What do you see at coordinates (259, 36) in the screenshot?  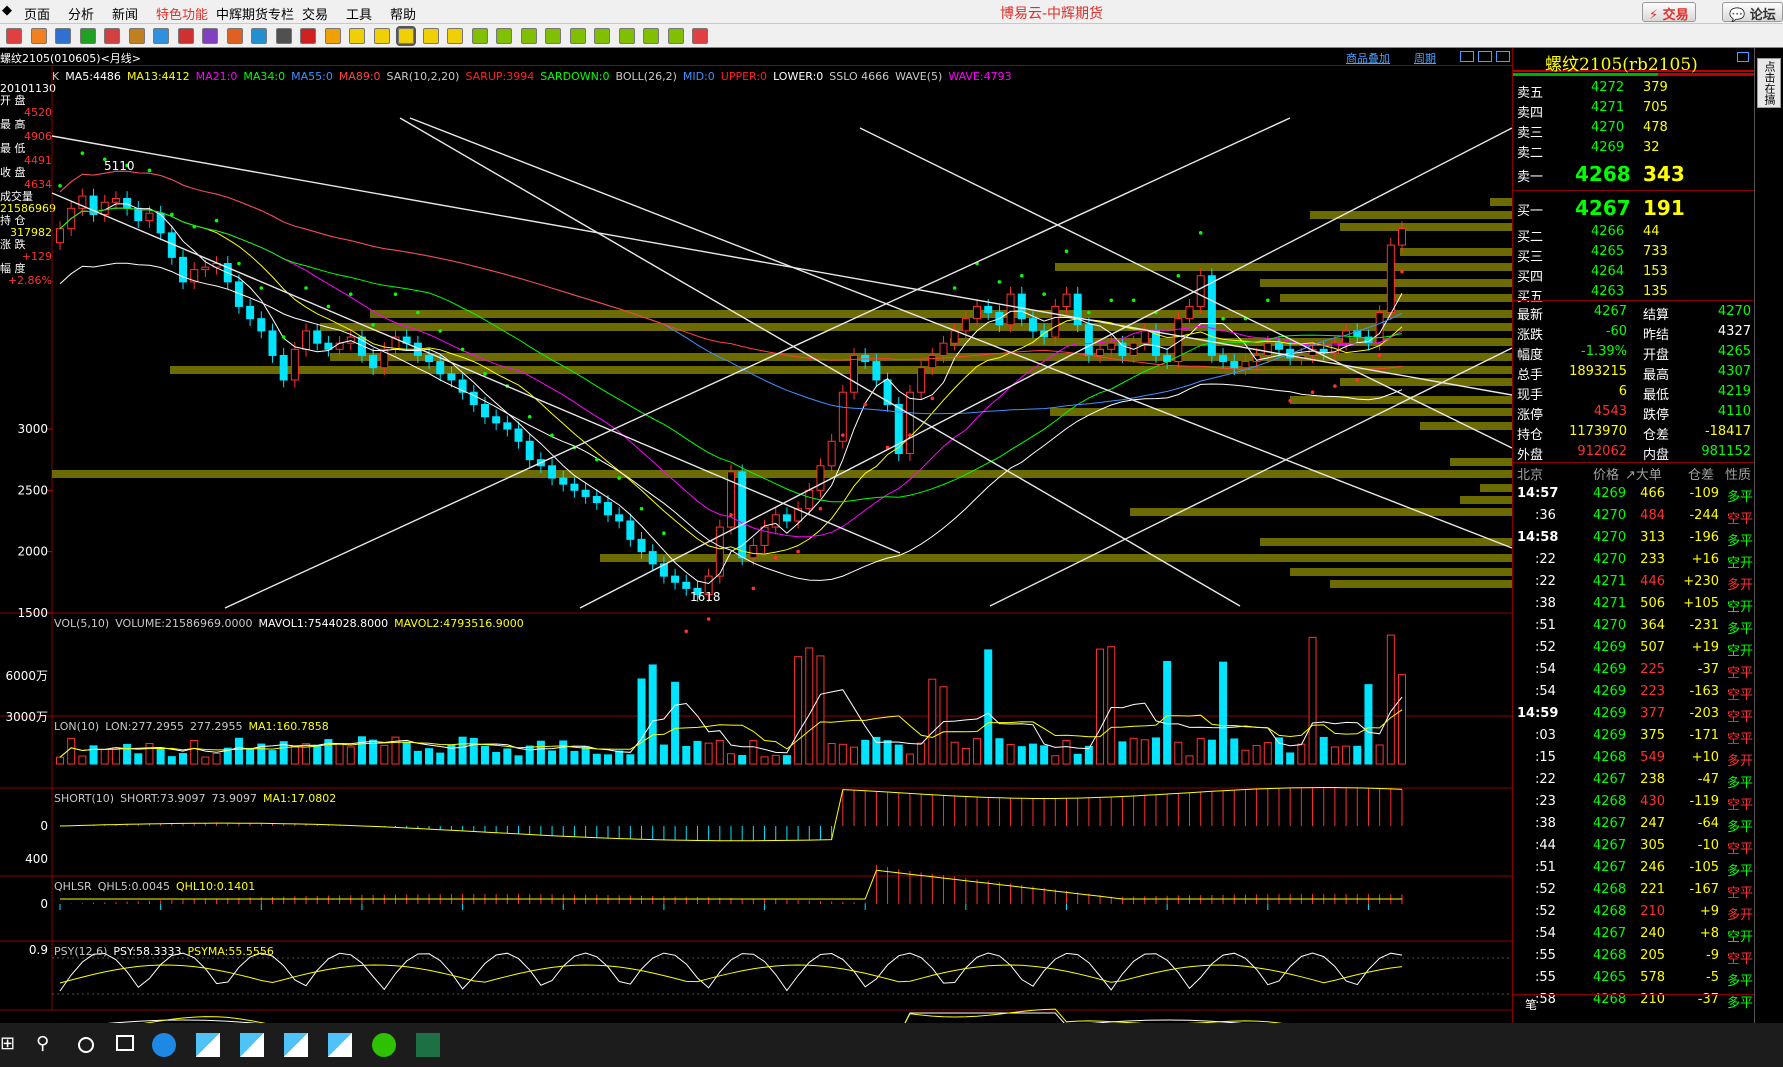 I see `toolbar-new-icon` at bounding box center [259, 36].